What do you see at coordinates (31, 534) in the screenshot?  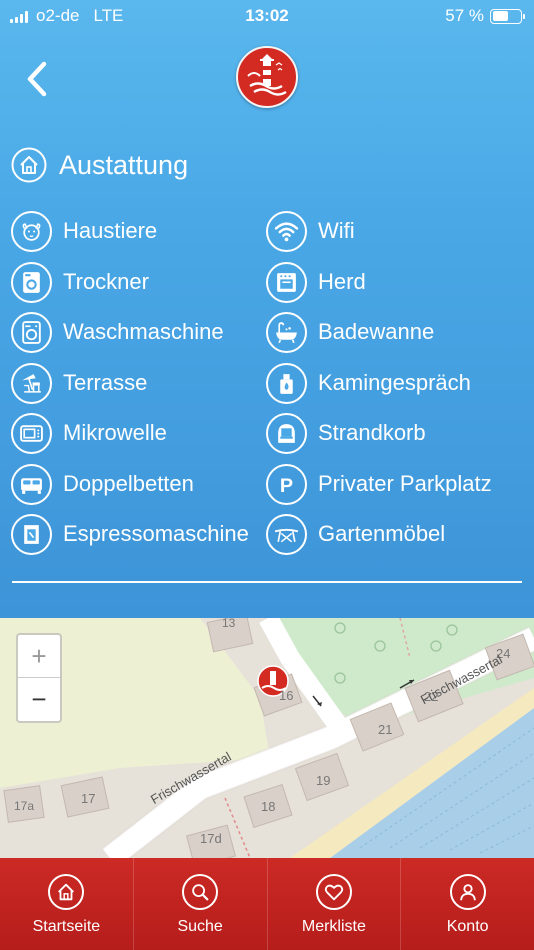 I see `espresso-machine-icon` at bounding box center [31, 534].